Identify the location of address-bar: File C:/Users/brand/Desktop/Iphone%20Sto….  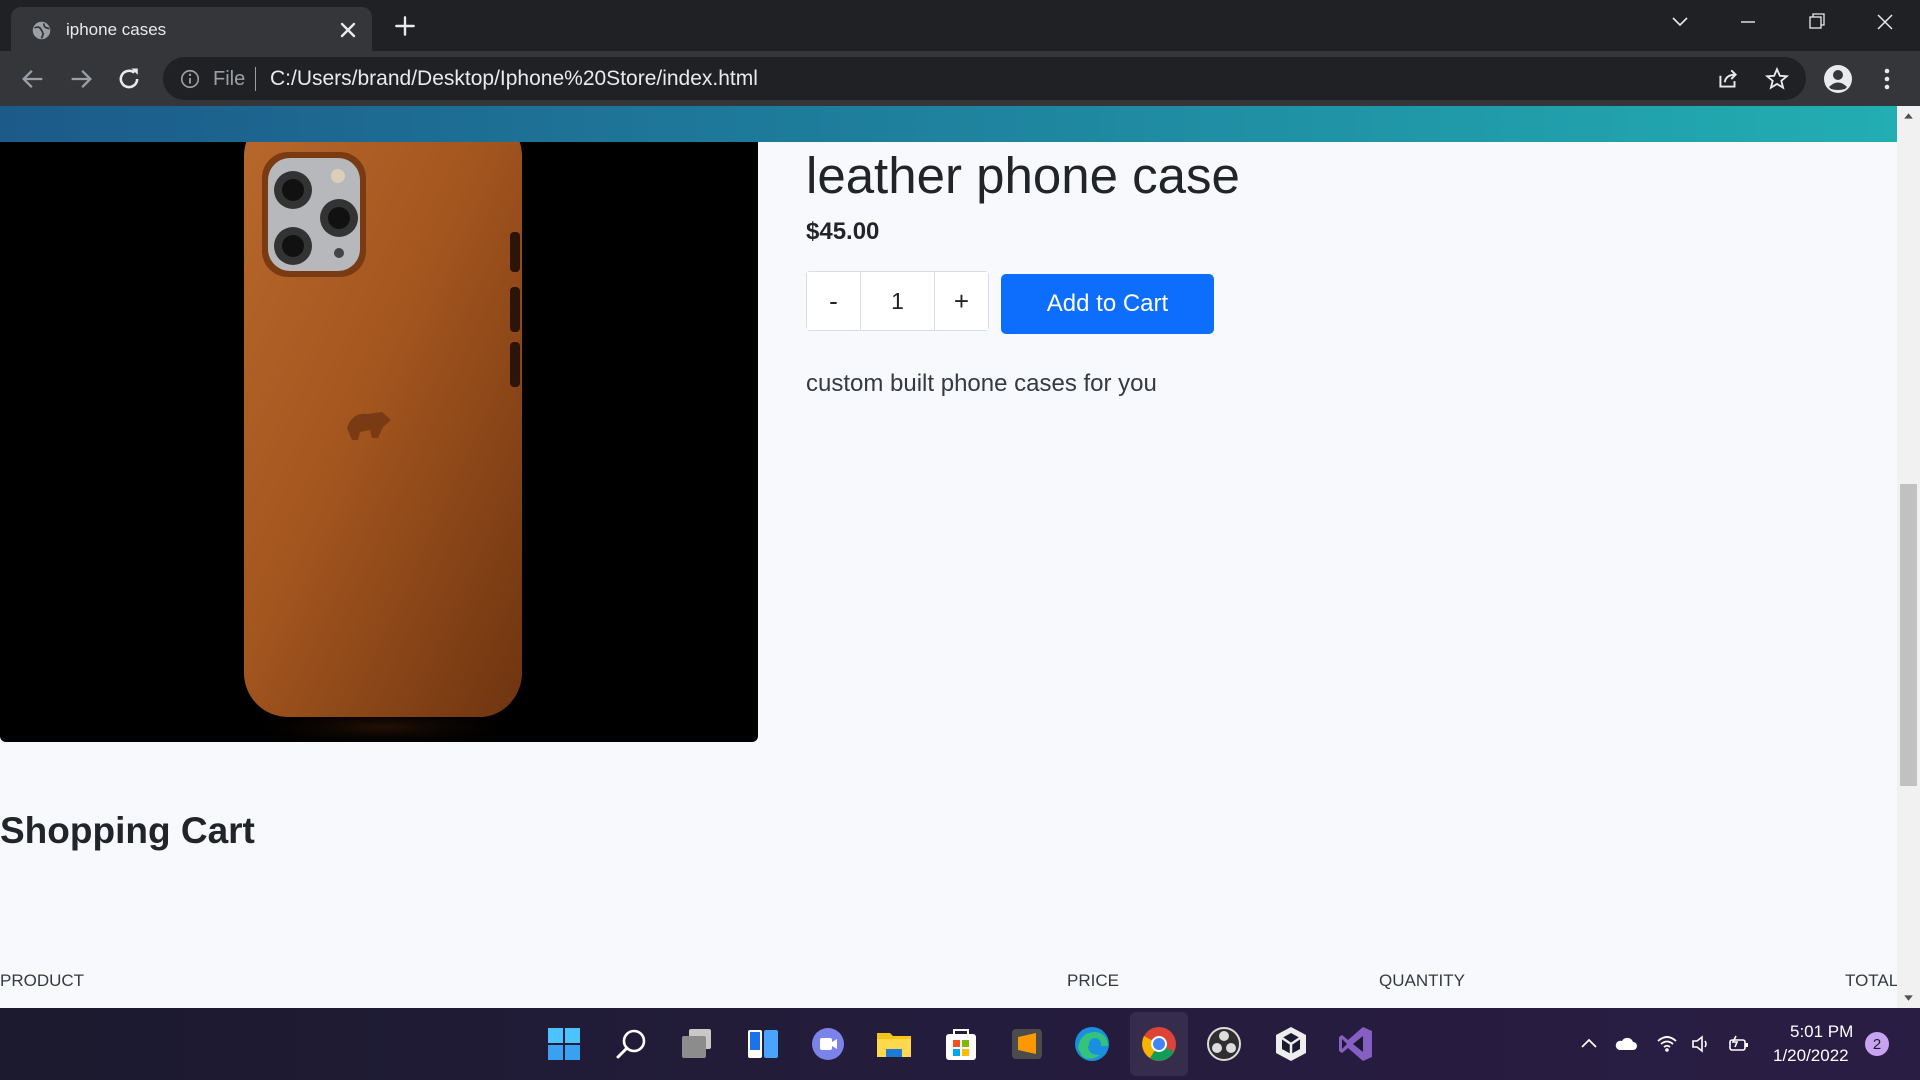
(984, 78).